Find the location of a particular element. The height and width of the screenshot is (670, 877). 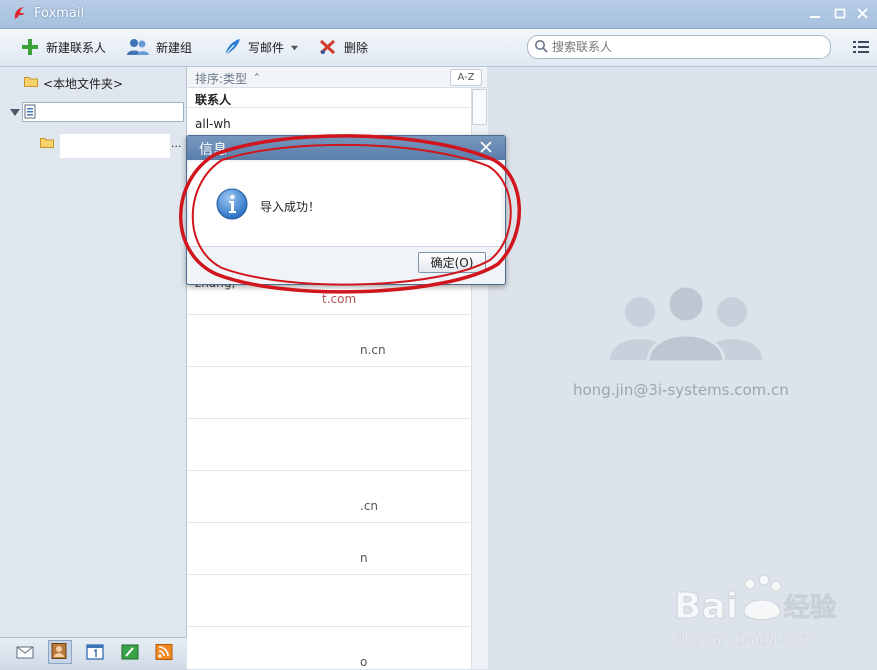

contact-email-snippet: n is located at coordinates (364, 558).